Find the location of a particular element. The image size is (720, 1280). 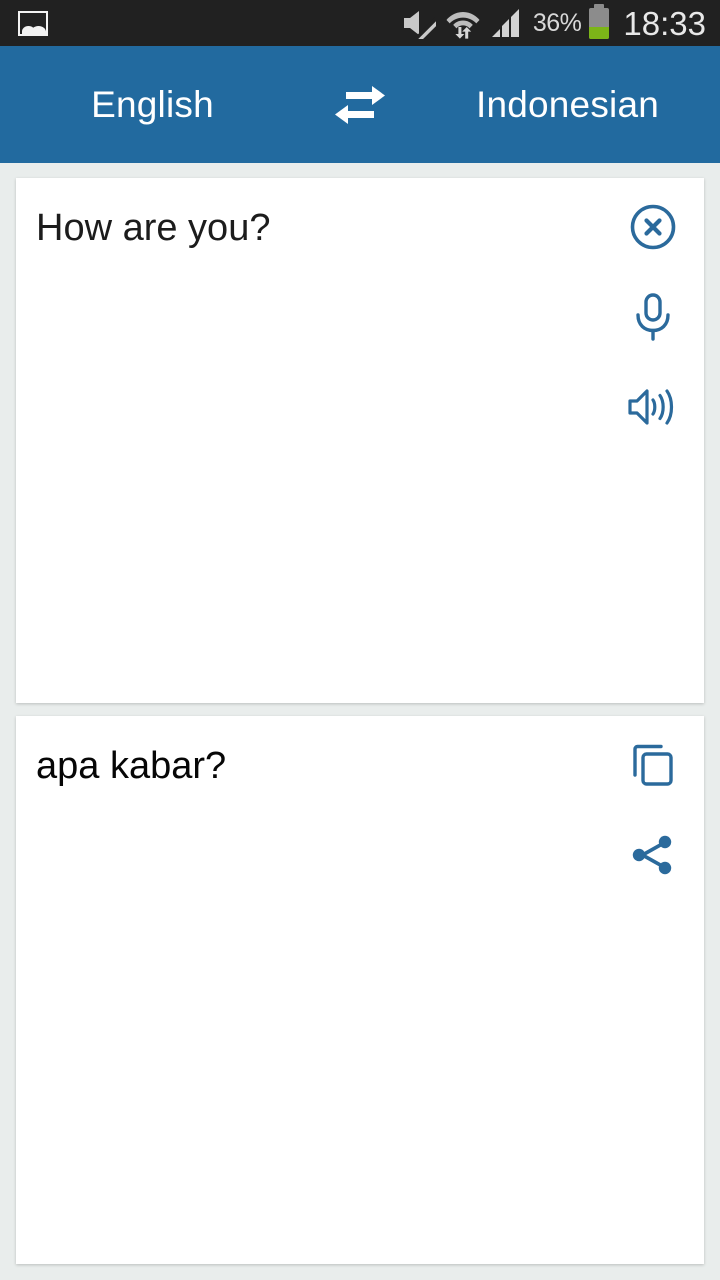

clear-circle-icon is located at coordinates (653, 227).